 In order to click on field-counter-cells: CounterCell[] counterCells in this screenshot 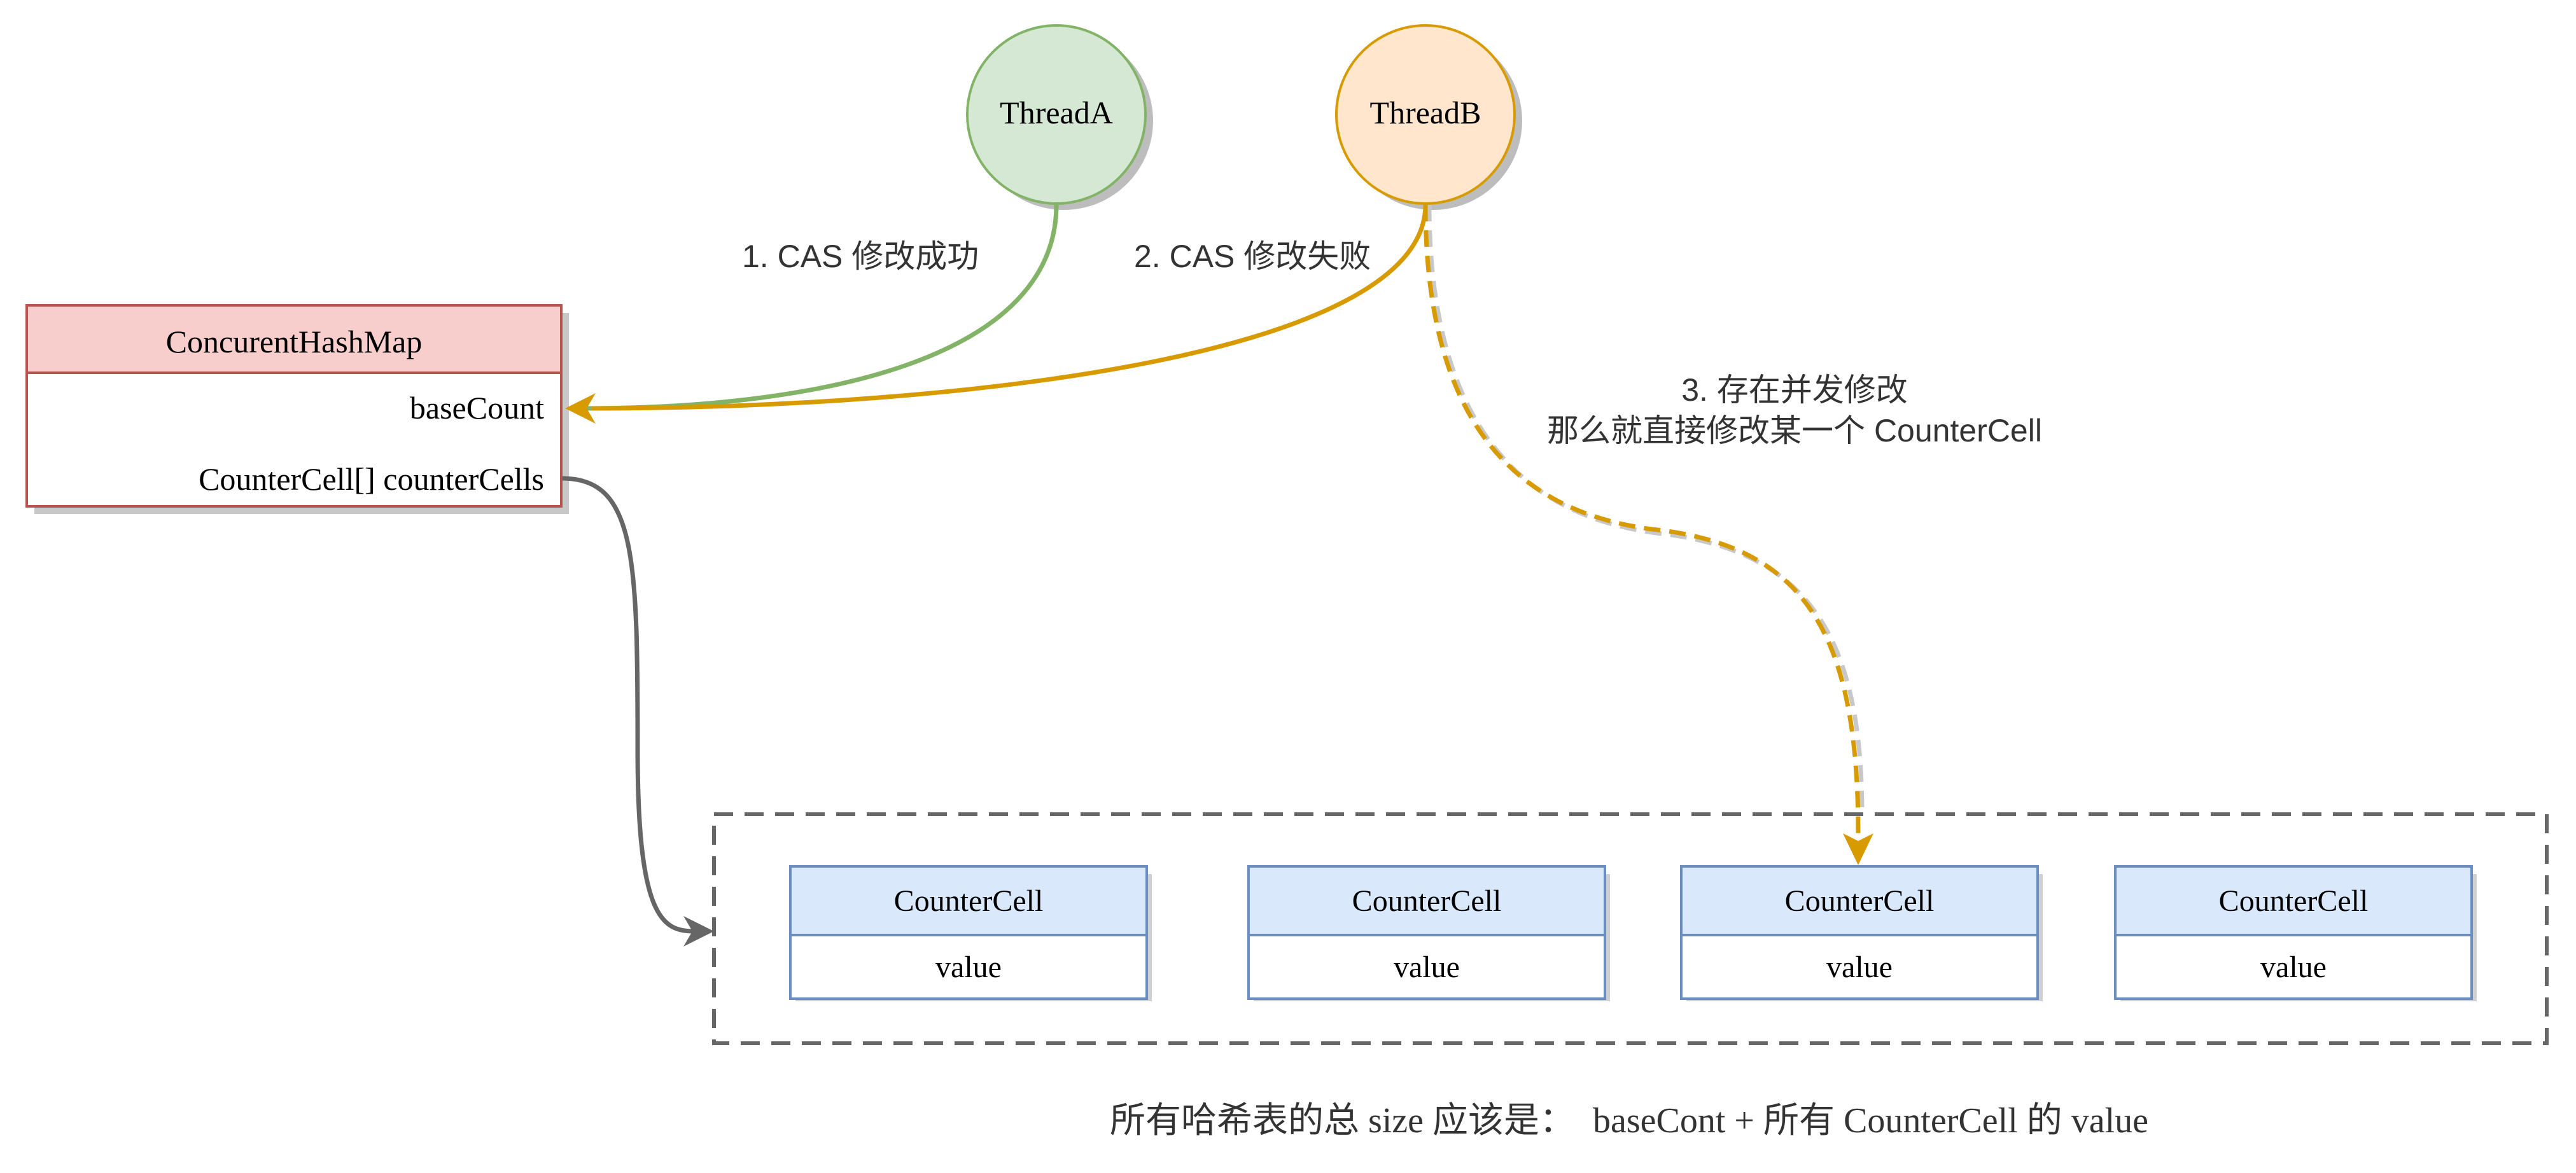, I will do `click(371, 479)`.